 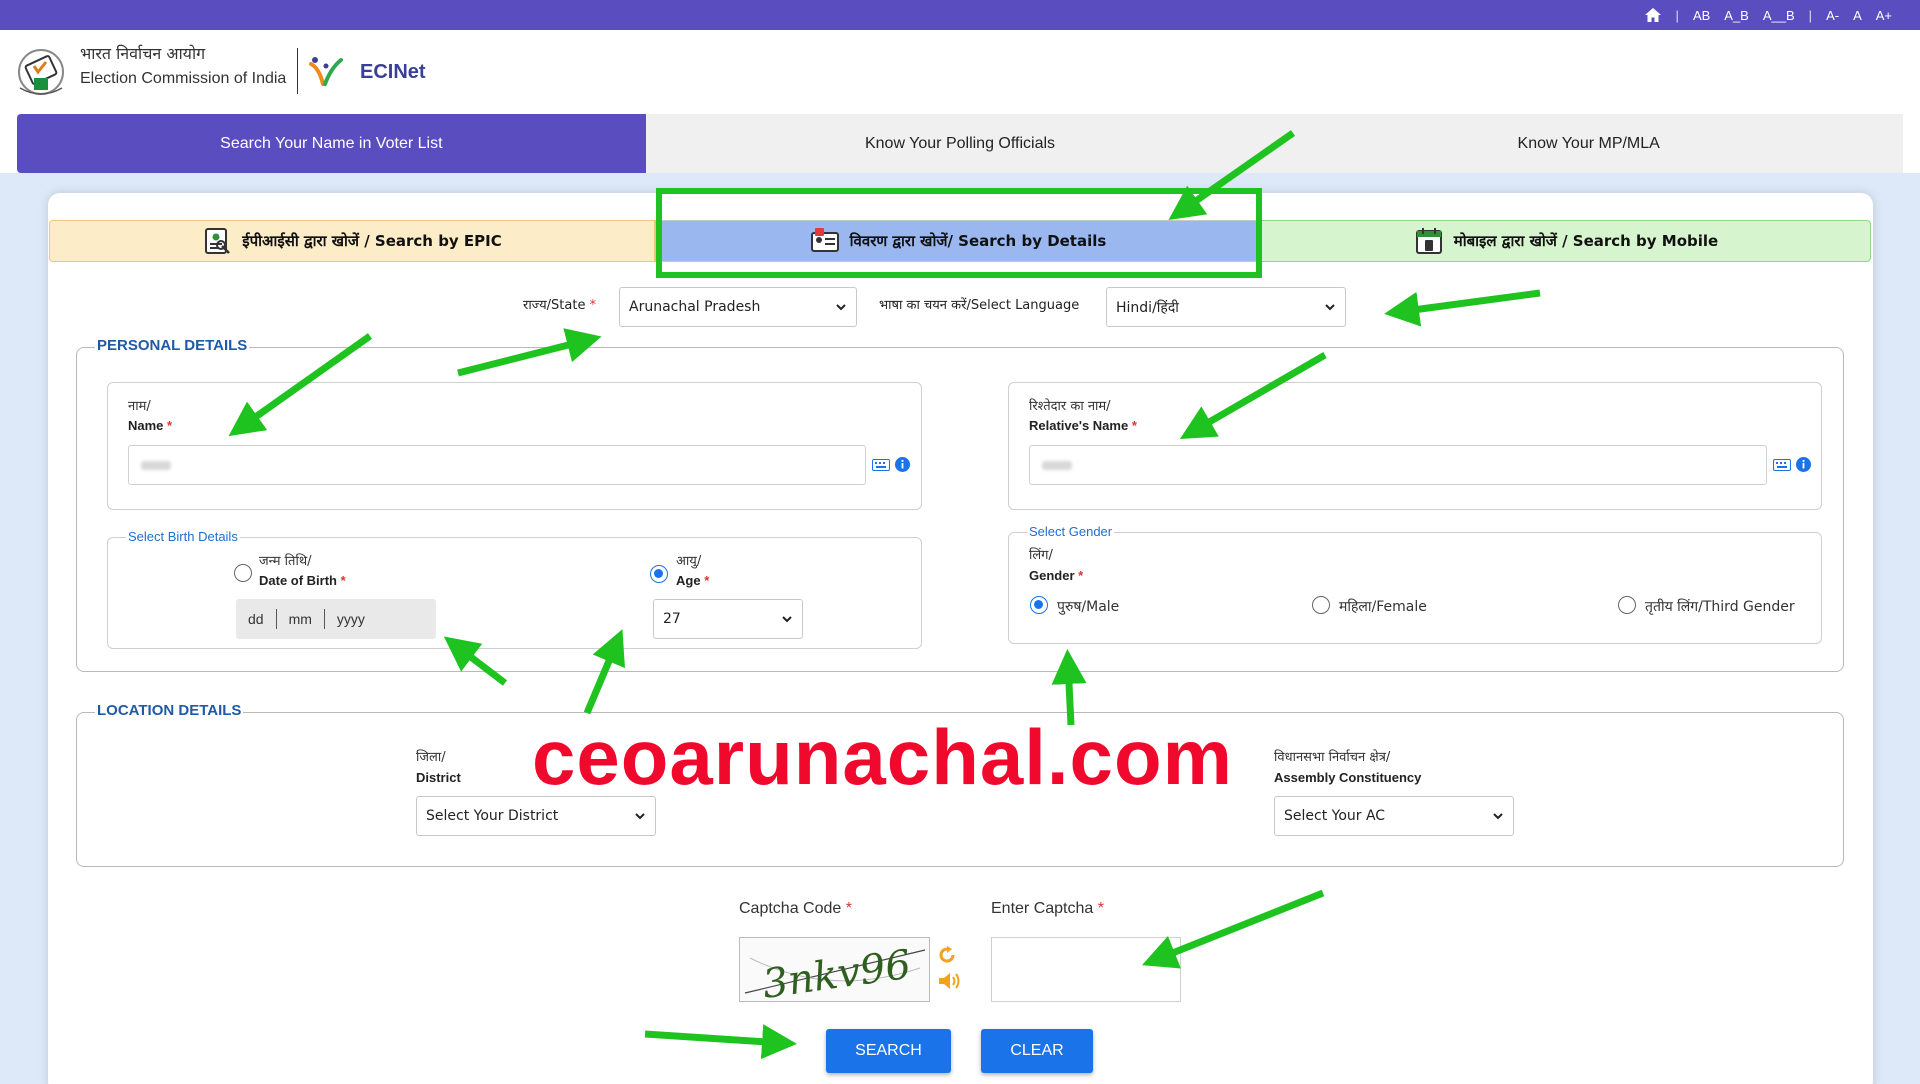 What do you see at coordinates (1079, 425) in the screenshot?
I see `relative-name-label-text: Relative's Name` at bounding box center [1079, 425].